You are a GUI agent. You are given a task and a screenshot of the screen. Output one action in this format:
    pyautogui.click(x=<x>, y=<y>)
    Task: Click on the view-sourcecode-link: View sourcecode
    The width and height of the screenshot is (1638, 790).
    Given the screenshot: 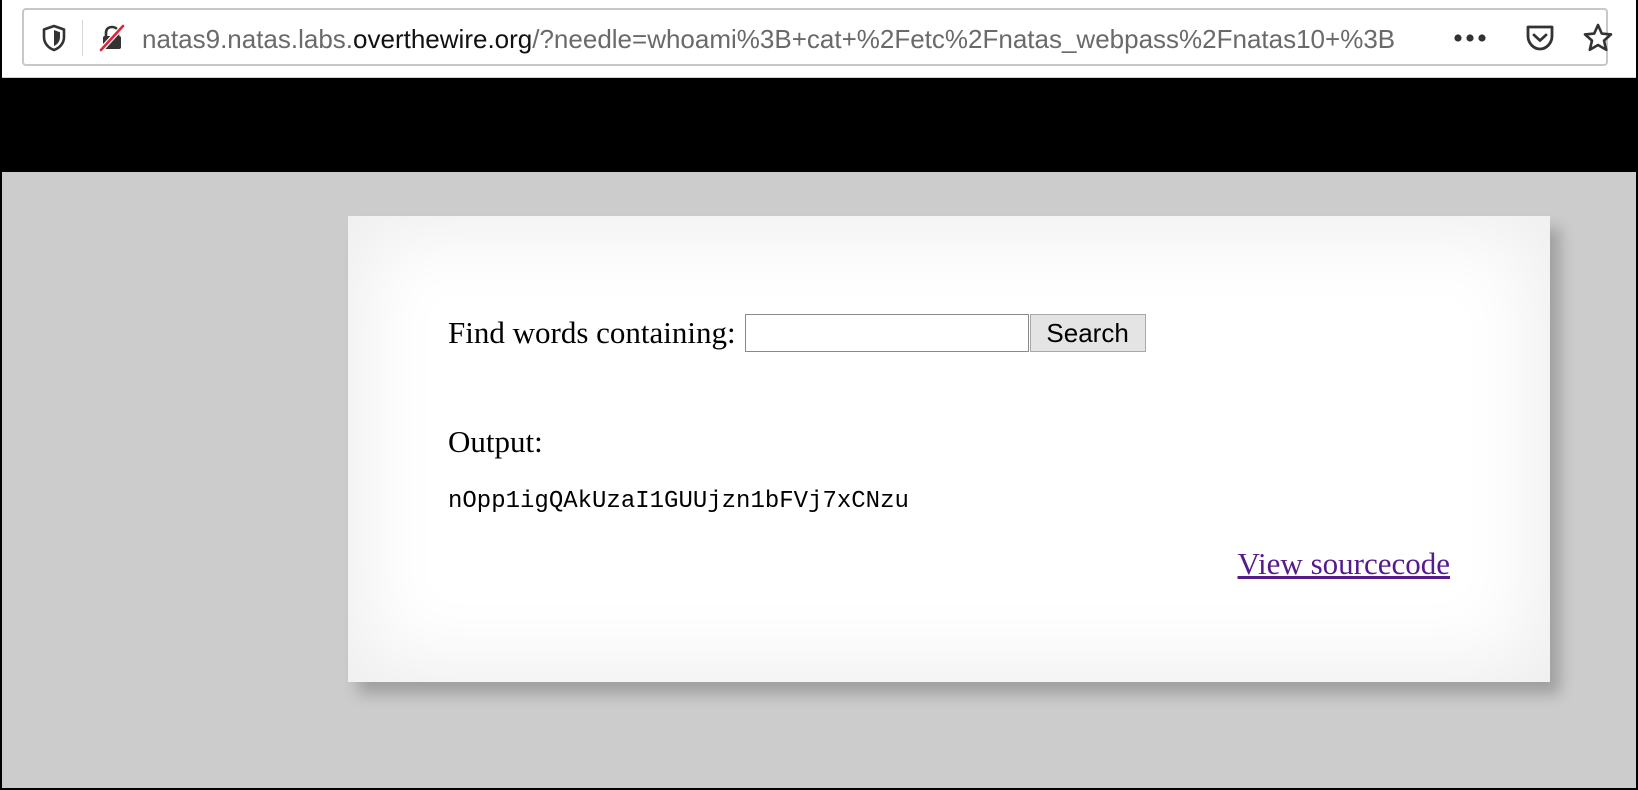 What is the action you would take?
    pyautogui.click(x=1344, y=564)
    